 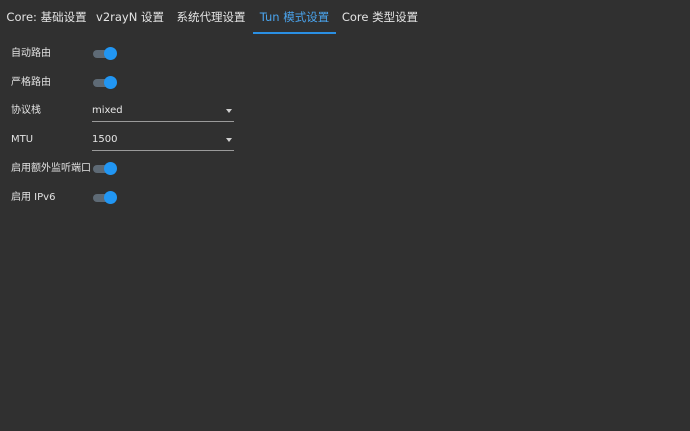 I want to click on ipv6-label: 启用 IPv6, so click(x=33, y=197).